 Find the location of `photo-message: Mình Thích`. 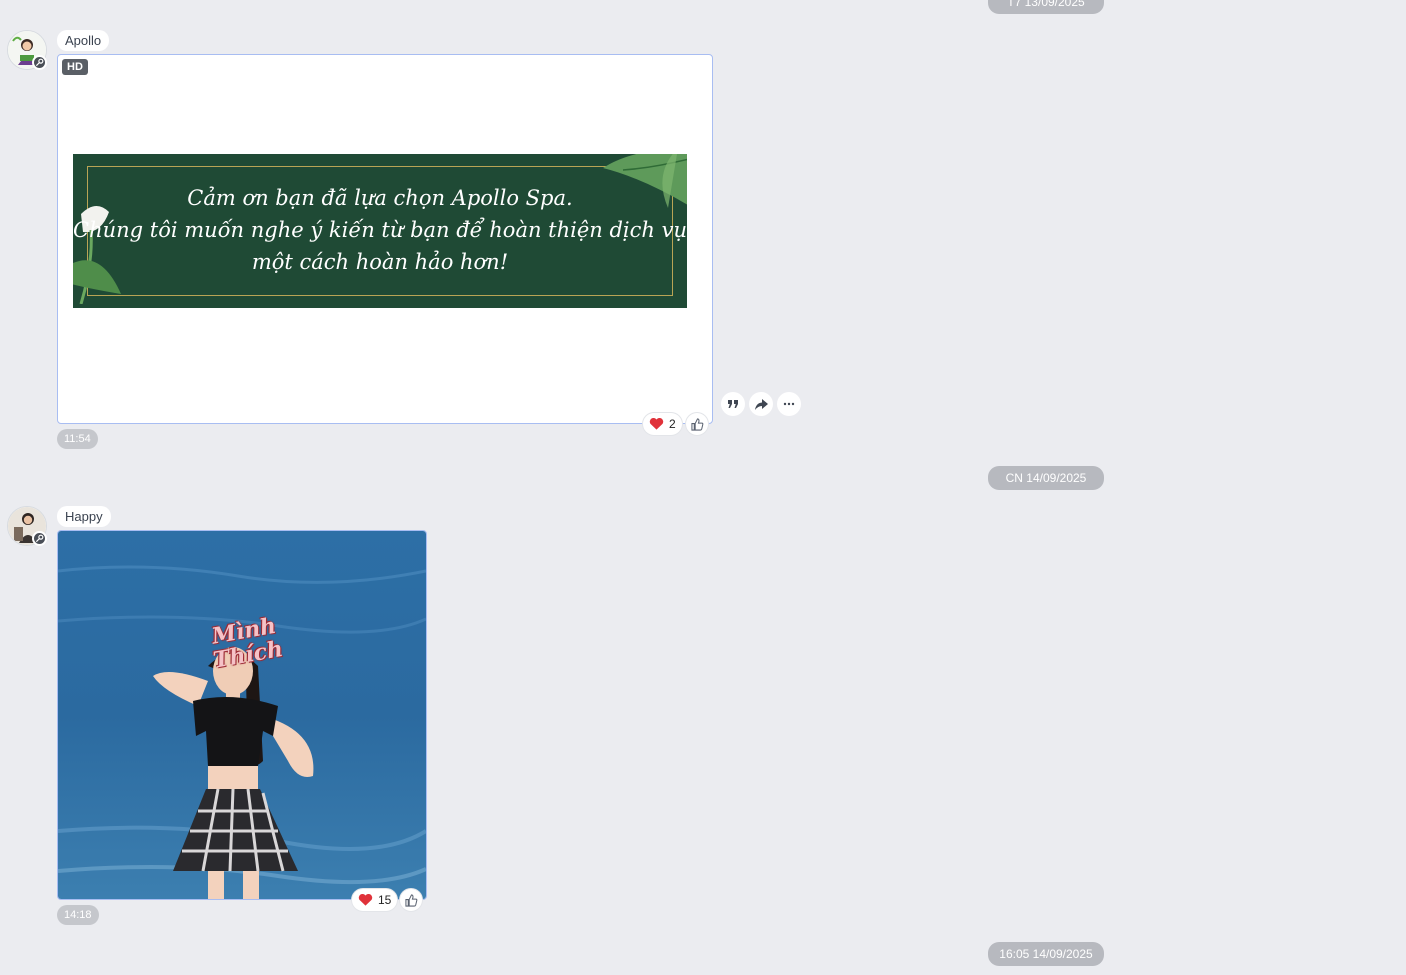

photo-message: Mình Thích is located at coordinates (242, 715).